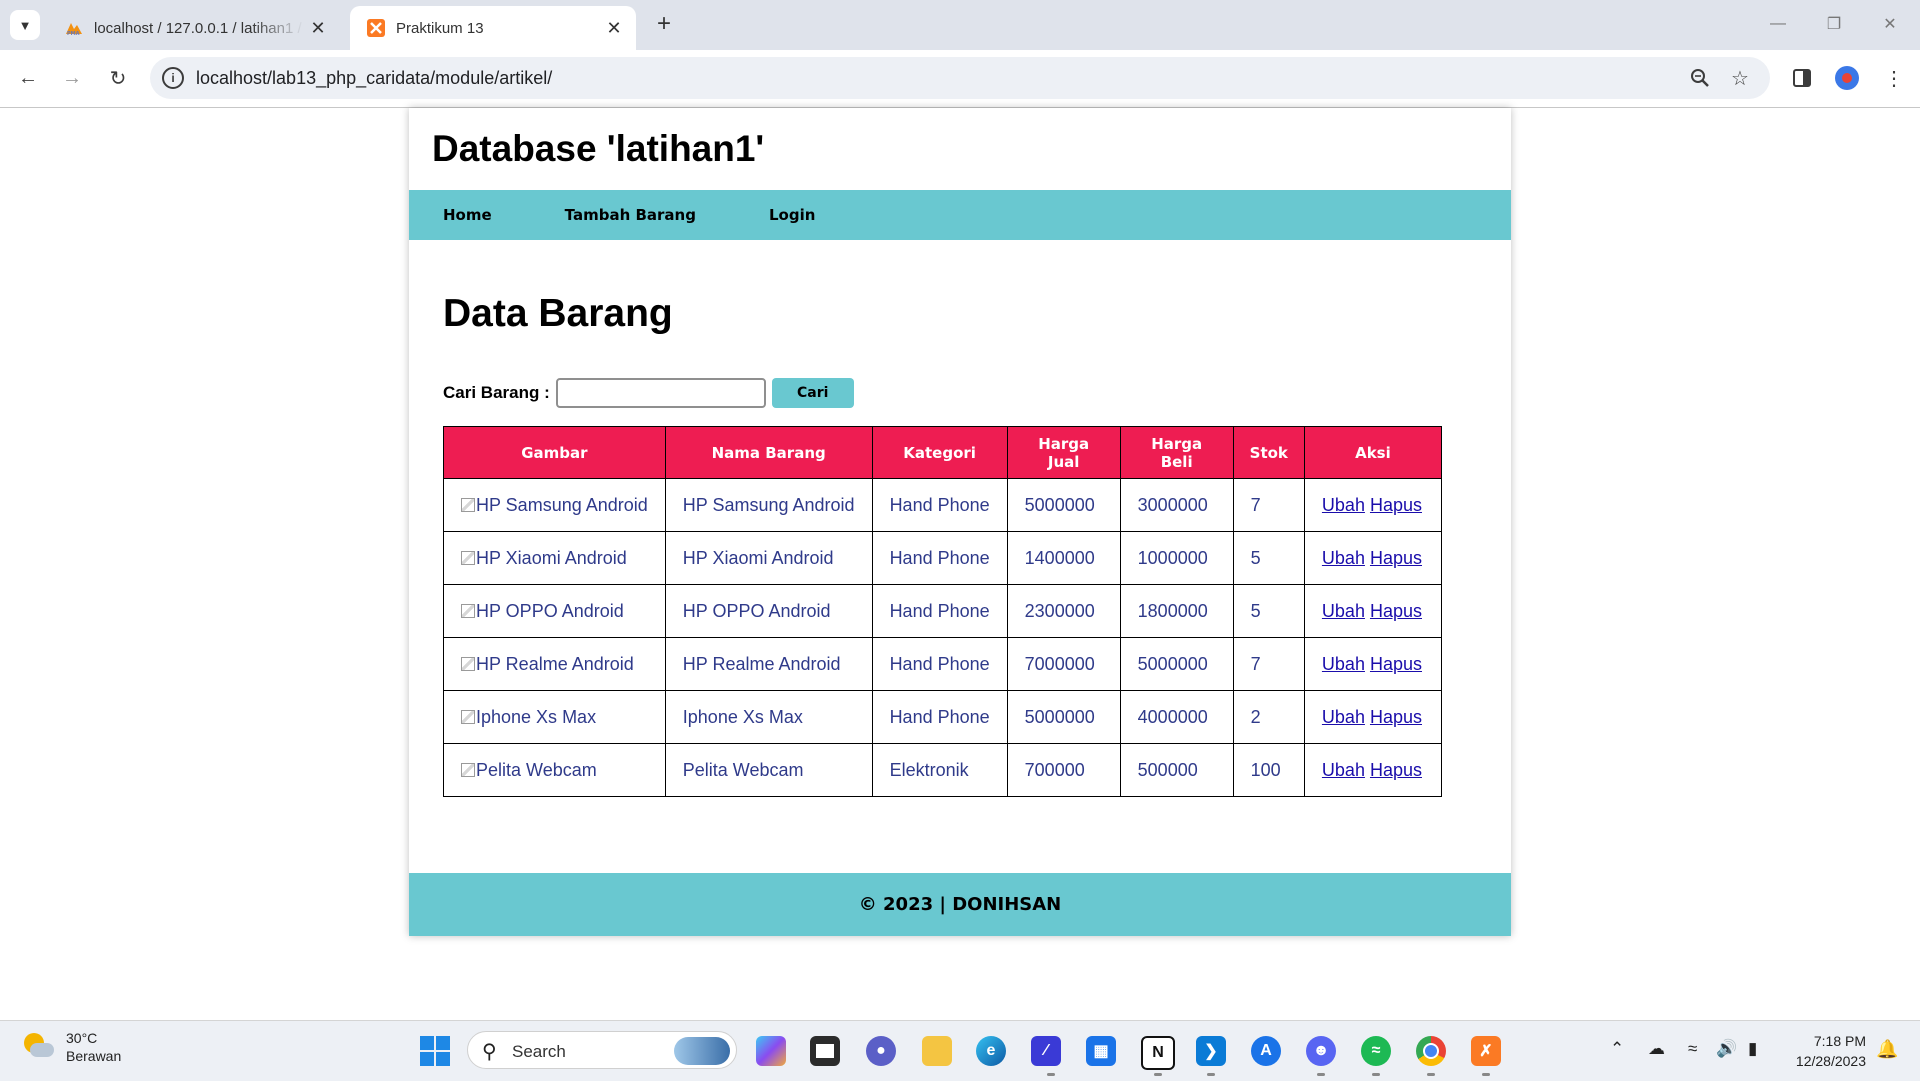  Describe the element at coordinates (1692, 1049) in the screenshot. I see `wifi-icon: ≈` at that location.